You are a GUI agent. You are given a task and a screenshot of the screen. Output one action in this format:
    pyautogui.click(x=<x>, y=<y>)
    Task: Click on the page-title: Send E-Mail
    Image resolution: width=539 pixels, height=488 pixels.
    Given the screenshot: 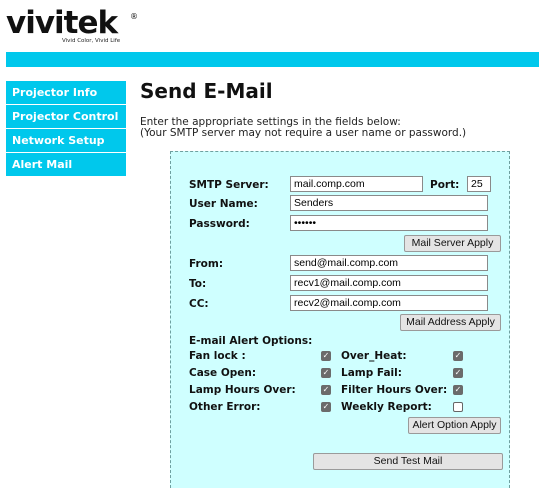 What is the action you would take?
    pyautogui.click(x=206, y=91)
    